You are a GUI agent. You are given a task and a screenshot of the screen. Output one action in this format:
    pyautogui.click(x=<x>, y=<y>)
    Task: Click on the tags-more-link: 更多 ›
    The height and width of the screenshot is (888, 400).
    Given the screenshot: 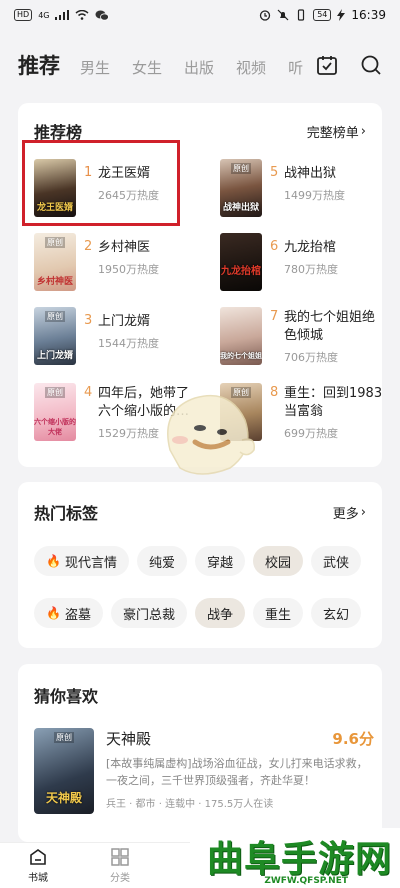 What is the action you would take?
    pyautogui.click(x=349, y=512)
    